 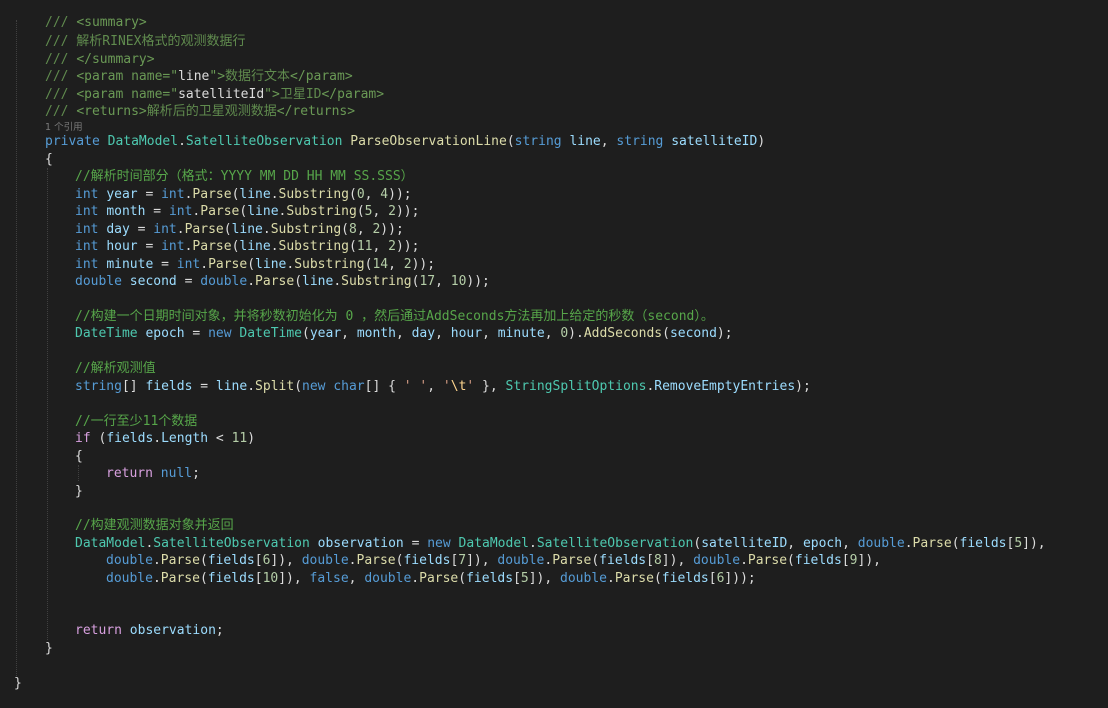 What do you see at coordinates (115, 369) in the screenshot?
I see `code-line: //解析观测值` at bounding box center [115, 369].